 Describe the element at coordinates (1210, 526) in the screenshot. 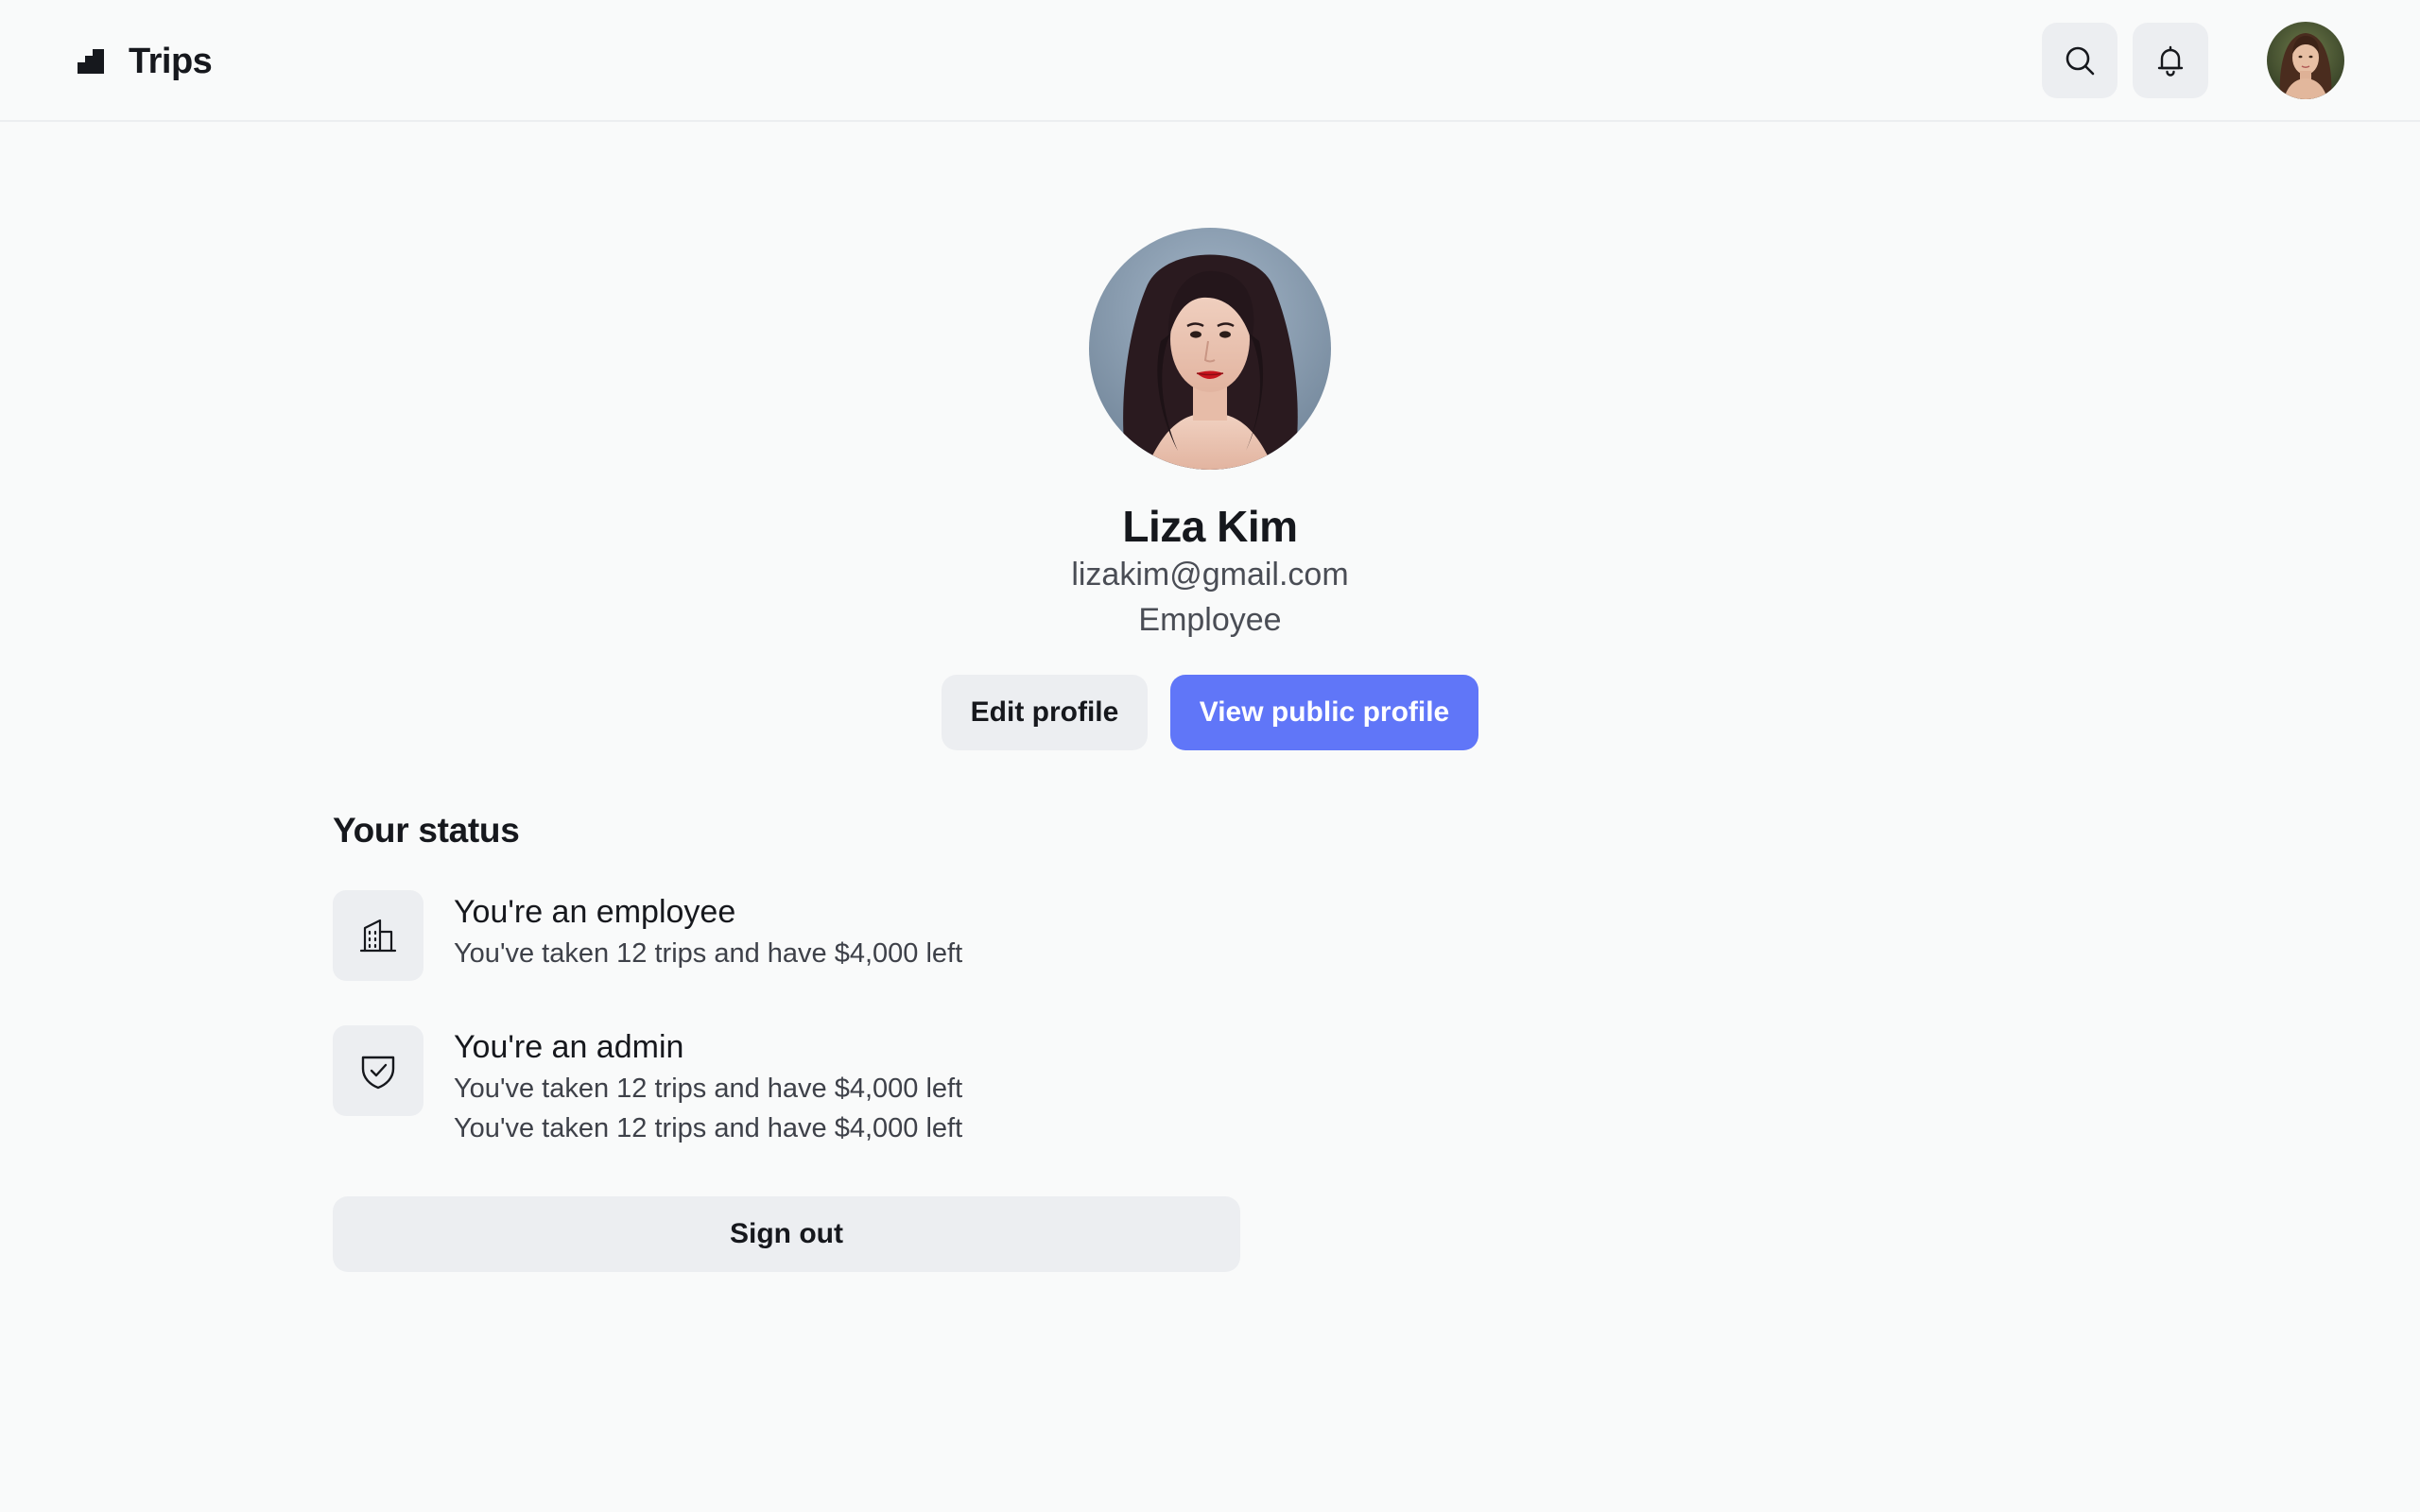

I see `profile-name: Liza Kim` at that location.